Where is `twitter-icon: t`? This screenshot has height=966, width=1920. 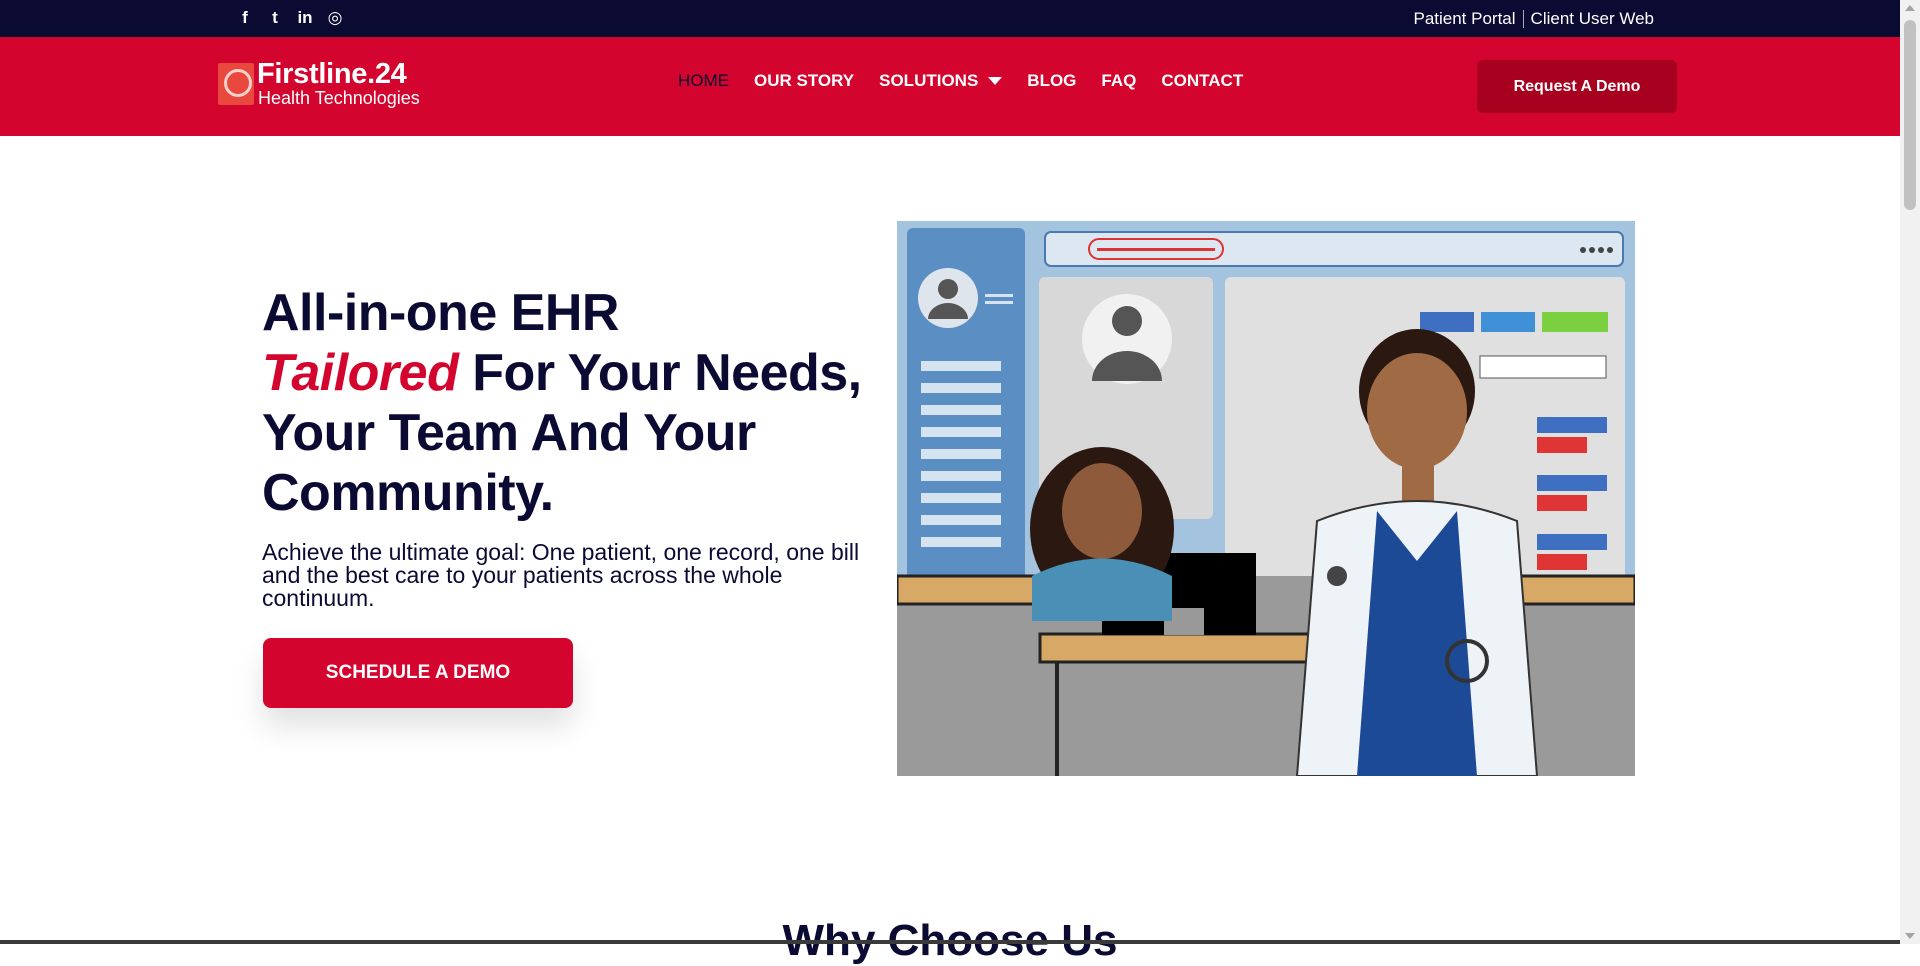
twitter-icon: t is located at coordinates (275, 18).